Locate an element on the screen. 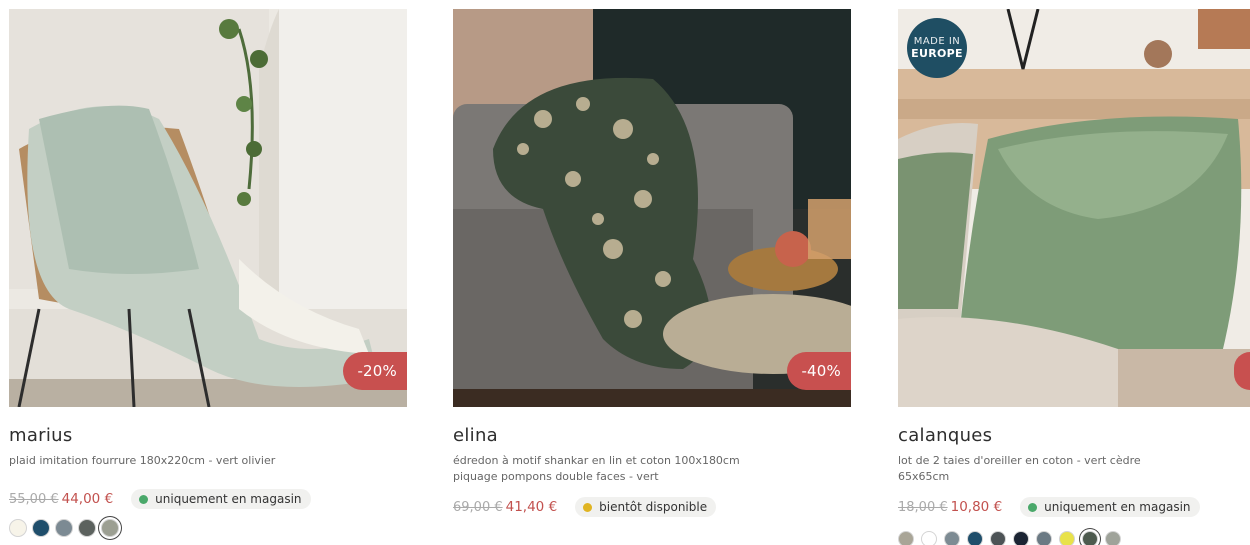 The width and height of the screenshot is (1250, 545). price-row: 55,00 € 44,00 € uniquement en magasin is located at coordinates (208, 499).